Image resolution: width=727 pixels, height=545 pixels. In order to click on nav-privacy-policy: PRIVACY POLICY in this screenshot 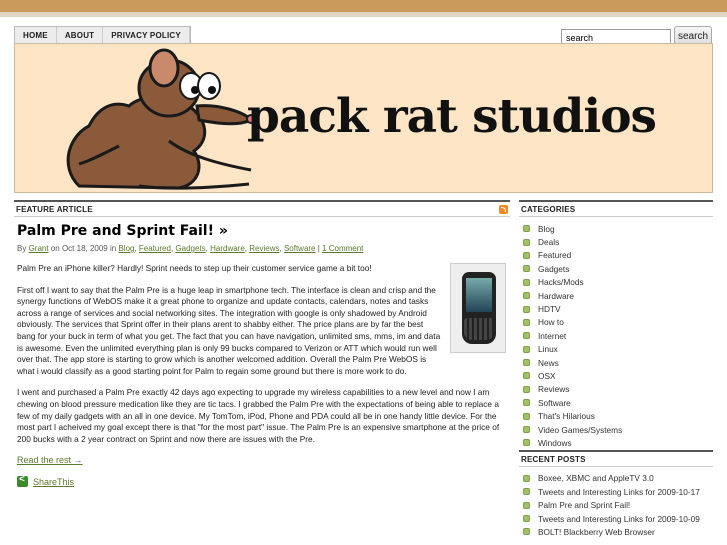, I will do `click(146, 35)`.